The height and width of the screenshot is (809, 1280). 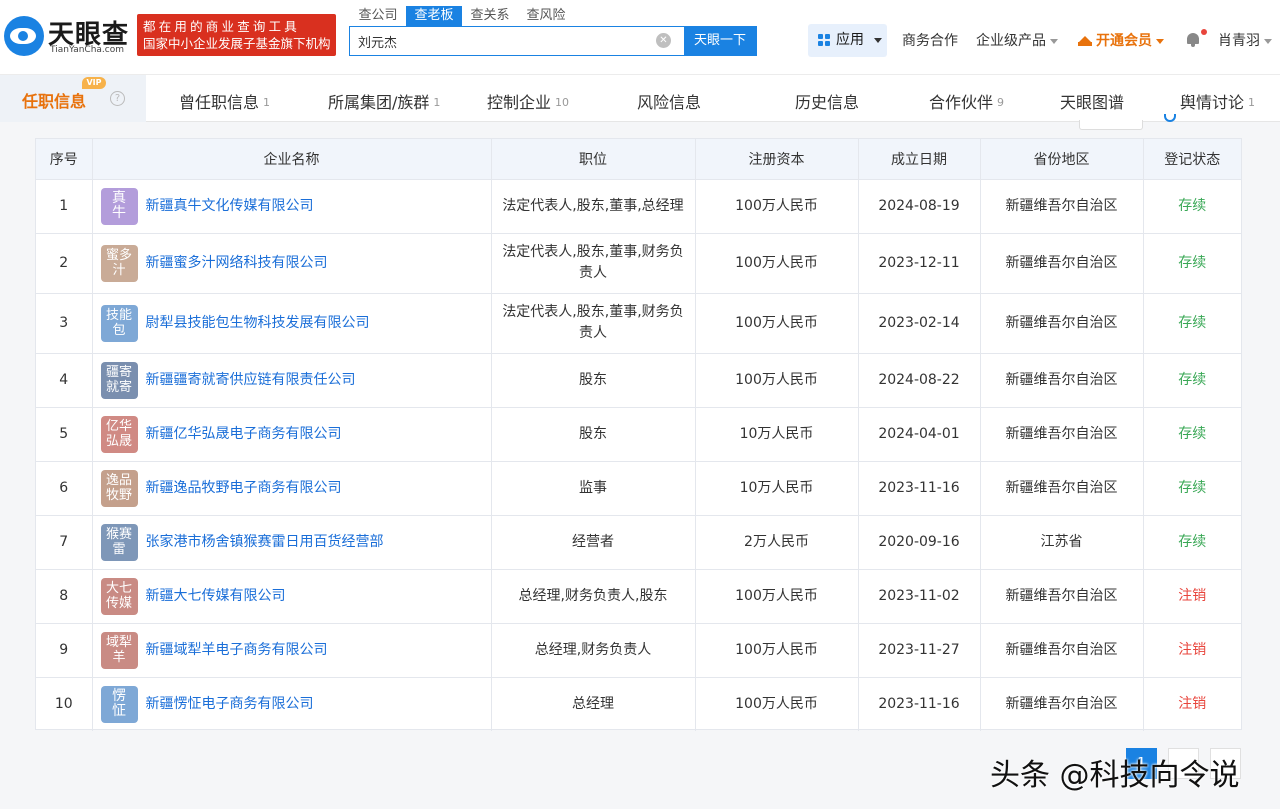 What do you see at coordinates (1212, 102) in the screenshot?
I see `tab-label: 舆情讨论` at bounding box center [1212, 102].